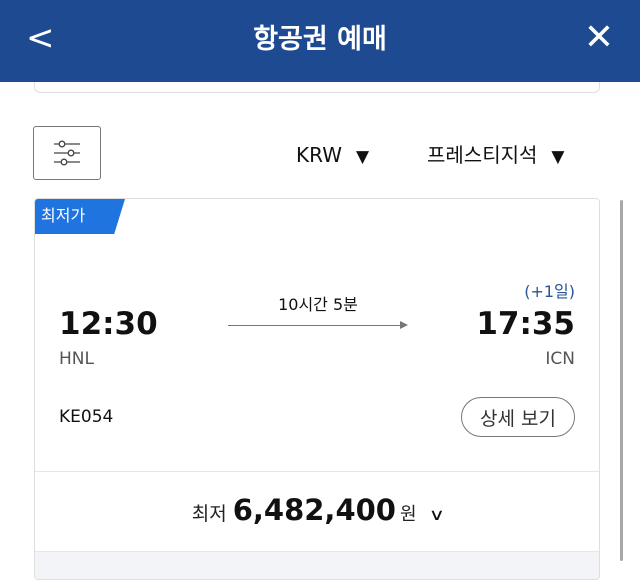 Image resolution: width=640 pixels, height=580 pixels. Describe the element at coordinates (209, 514) in the screenshot. I see `price-label: 최저` at that location.